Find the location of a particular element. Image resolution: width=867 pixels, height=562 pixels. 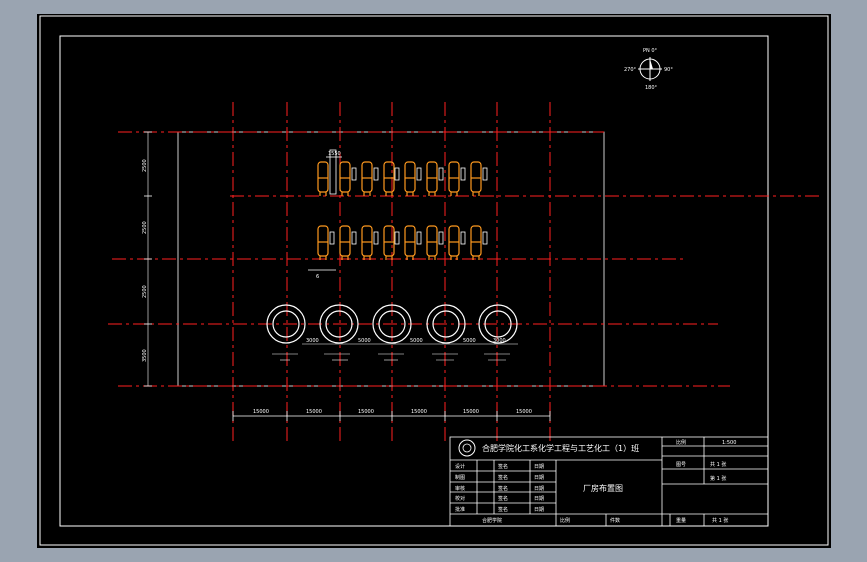

title-date-5: 日期 is located at coordinates (539, 510).